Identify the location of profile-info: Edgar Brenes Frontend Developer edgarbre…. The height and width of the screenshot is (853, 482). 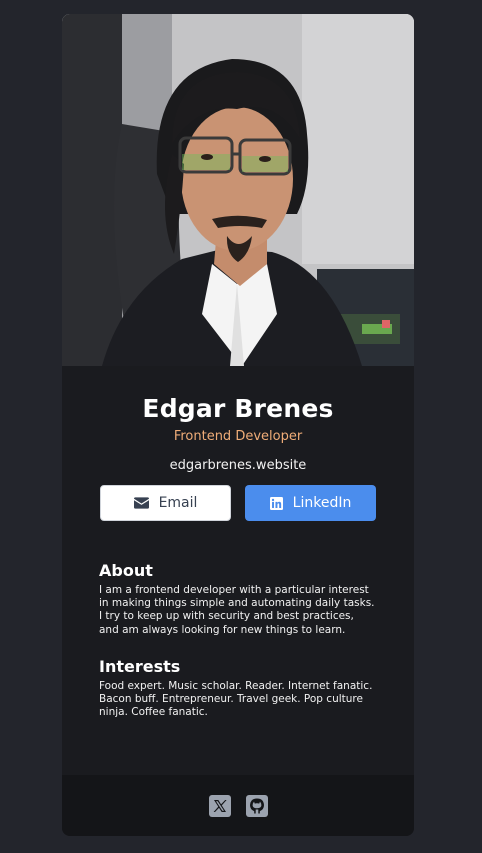
(238, 443).